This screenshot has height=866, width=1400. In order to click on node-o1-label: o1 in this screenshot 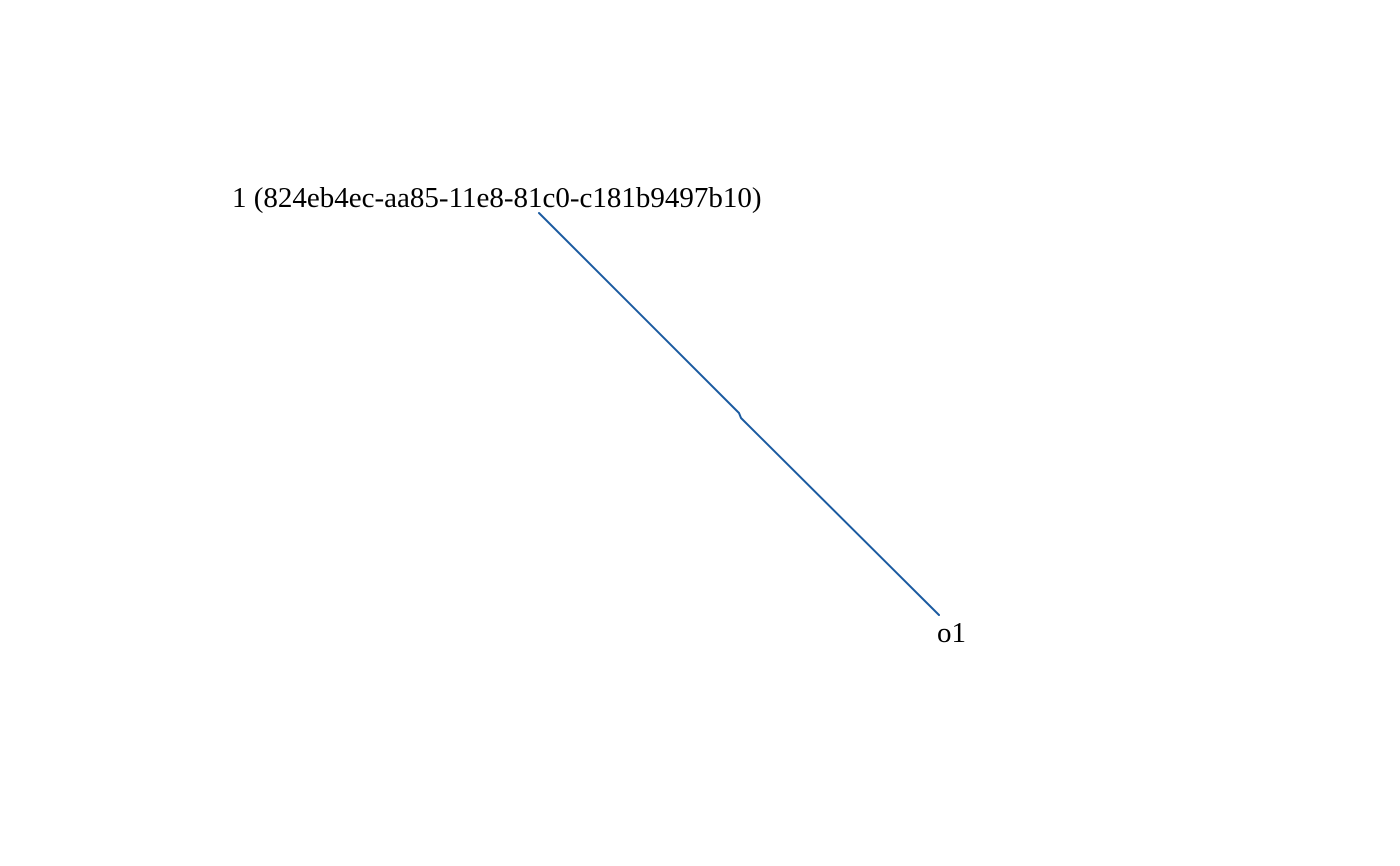, I will do `click(951, 633)`.